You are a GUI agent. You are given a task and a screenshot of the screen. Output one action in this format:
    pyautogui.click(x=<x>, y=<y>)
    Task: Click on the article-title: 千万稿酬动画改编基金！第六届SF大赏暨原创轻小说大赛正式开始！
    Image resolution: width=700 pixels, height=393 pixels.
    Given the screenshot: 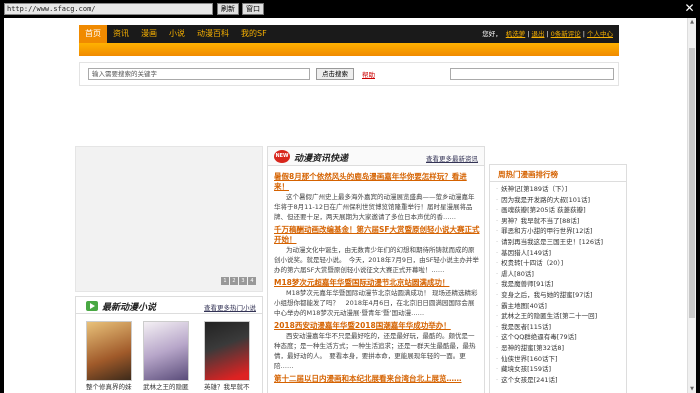 What is the action you would take?
    pyautogui.click(x=377, y=235)
    